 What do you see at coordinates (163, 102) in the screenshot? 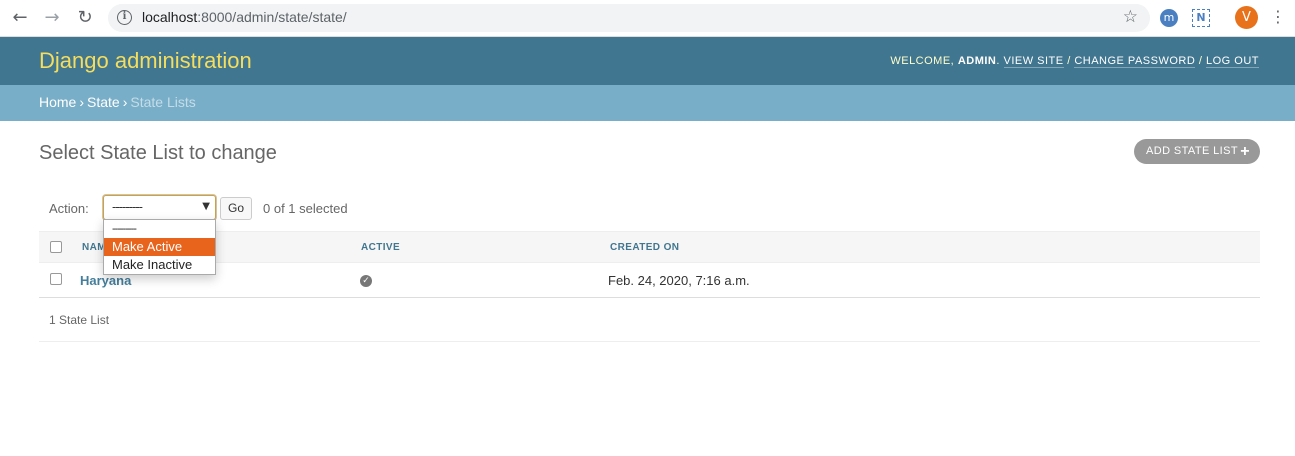
I see `breadcrumb-current: State Lists` at bounding box center [163, 102].